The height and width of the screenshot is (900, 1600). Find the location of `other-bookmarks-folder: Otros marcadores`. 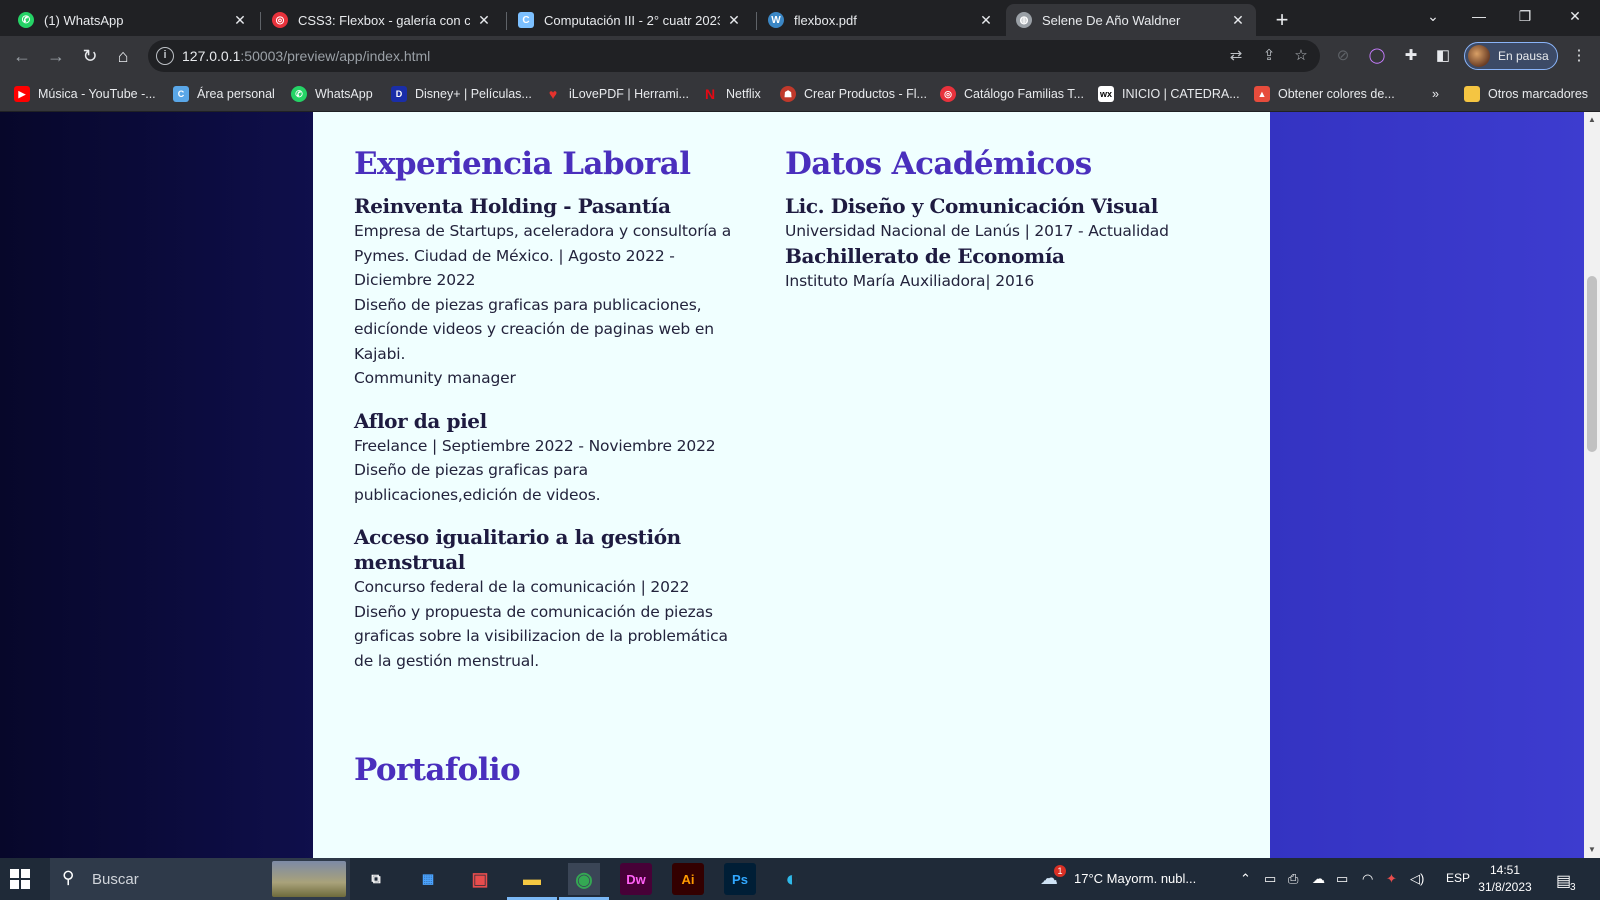

other-bookmarks-folder: Otros marcadores is located at coordinates (1526, 94).